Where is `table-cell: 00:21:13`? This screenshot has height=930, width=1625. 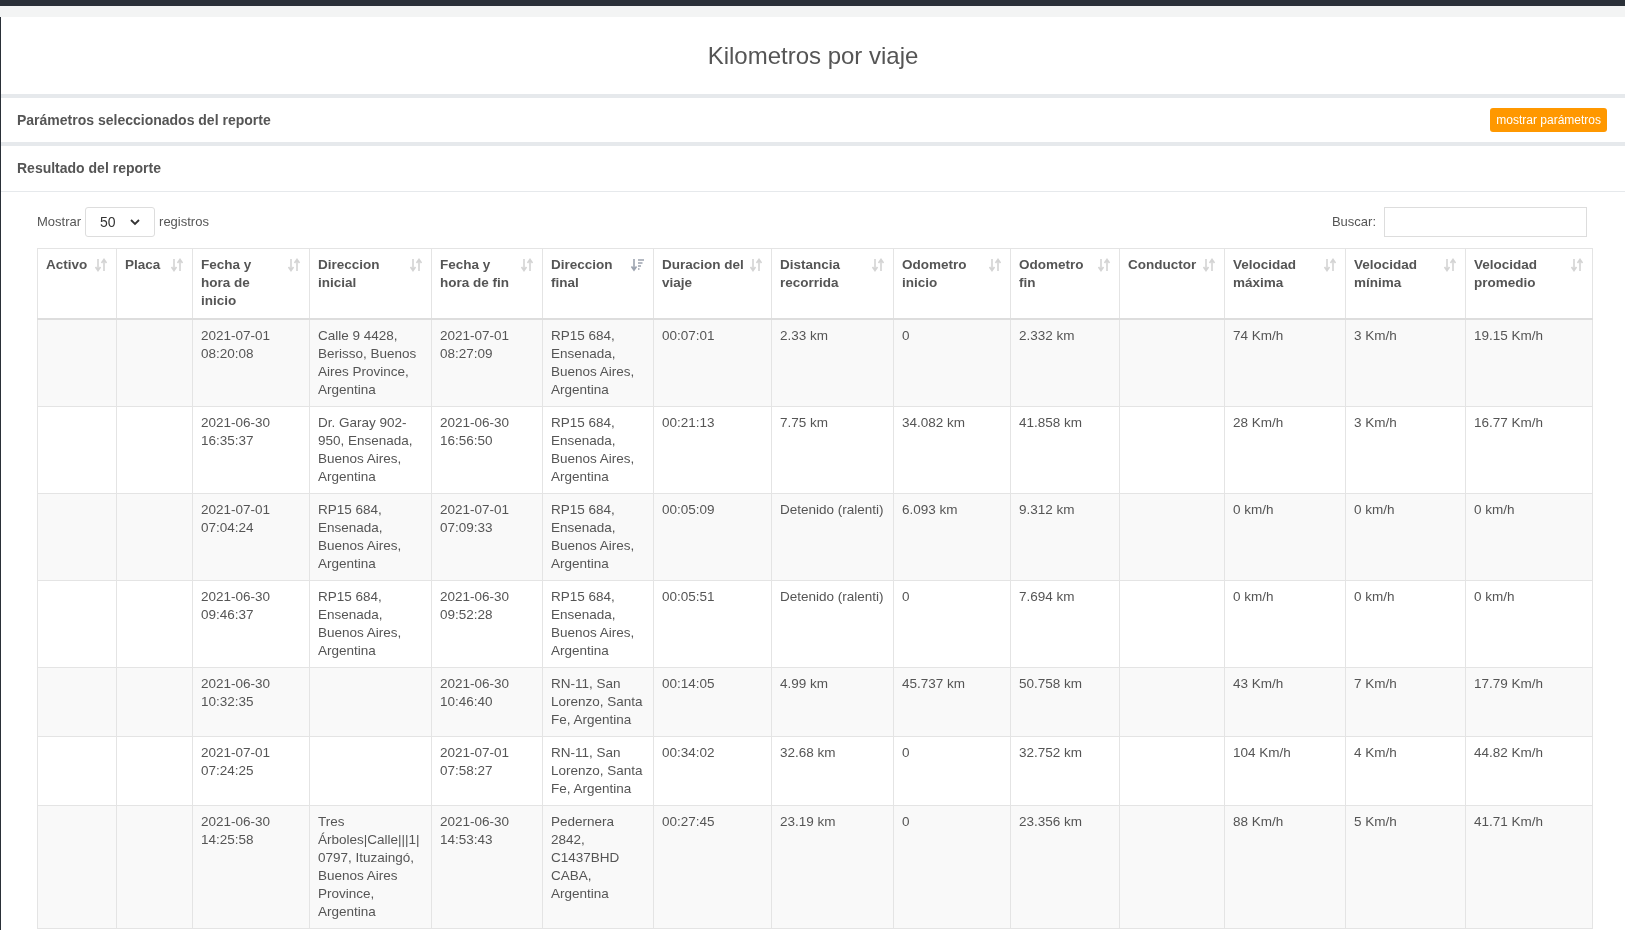
table-cell: 00:21:13 is located at coordinates (712, 450).